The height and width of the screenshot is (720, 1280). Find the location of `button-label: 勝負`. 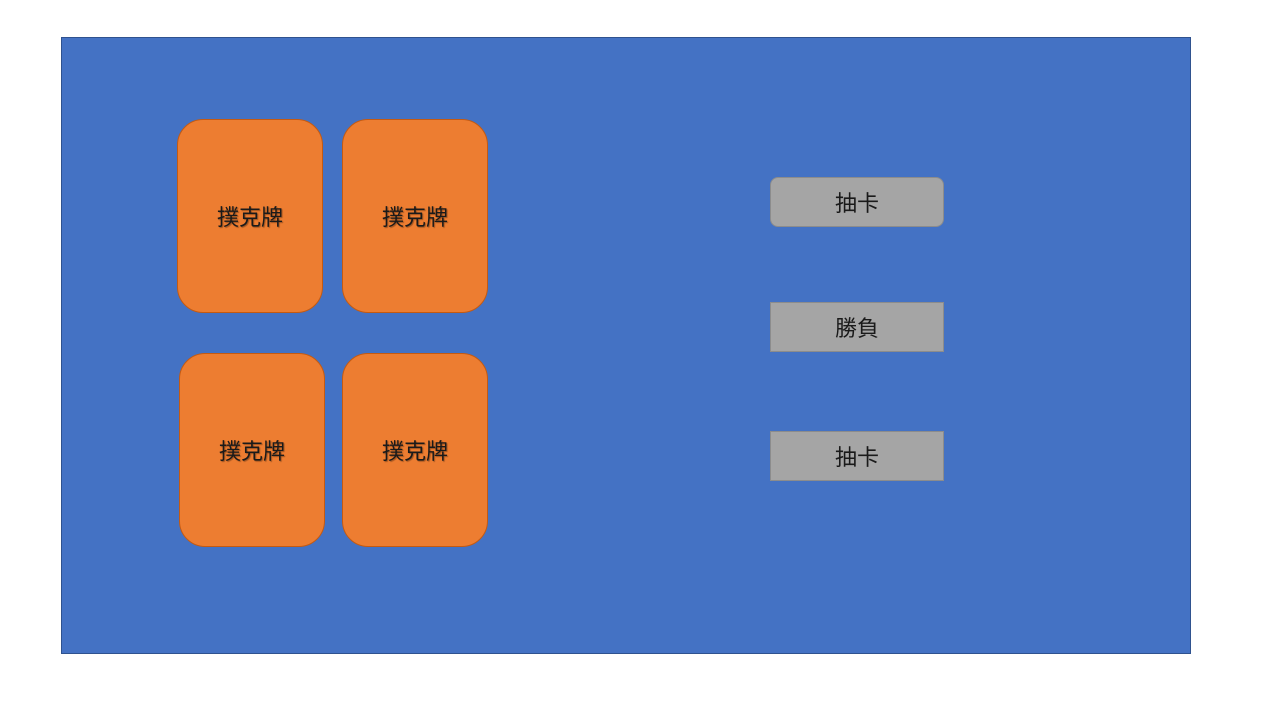

button-label: 勝負 is located at coordinates (856, 329).